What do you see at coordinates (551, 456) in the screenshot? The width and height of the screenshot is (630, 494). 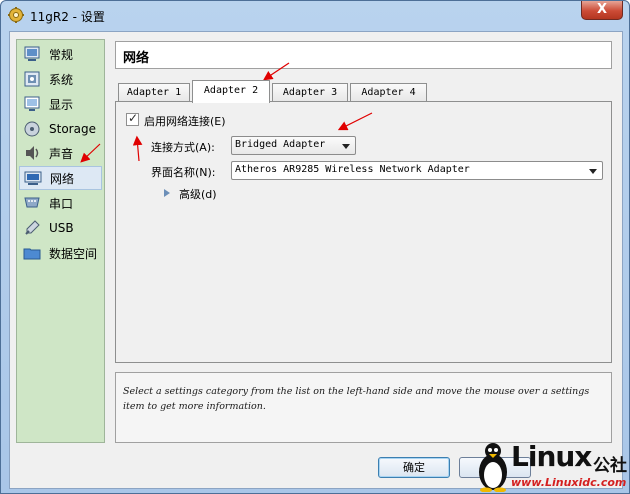 I see `watermark-brand: Linux` at bounding box center [551, 456].